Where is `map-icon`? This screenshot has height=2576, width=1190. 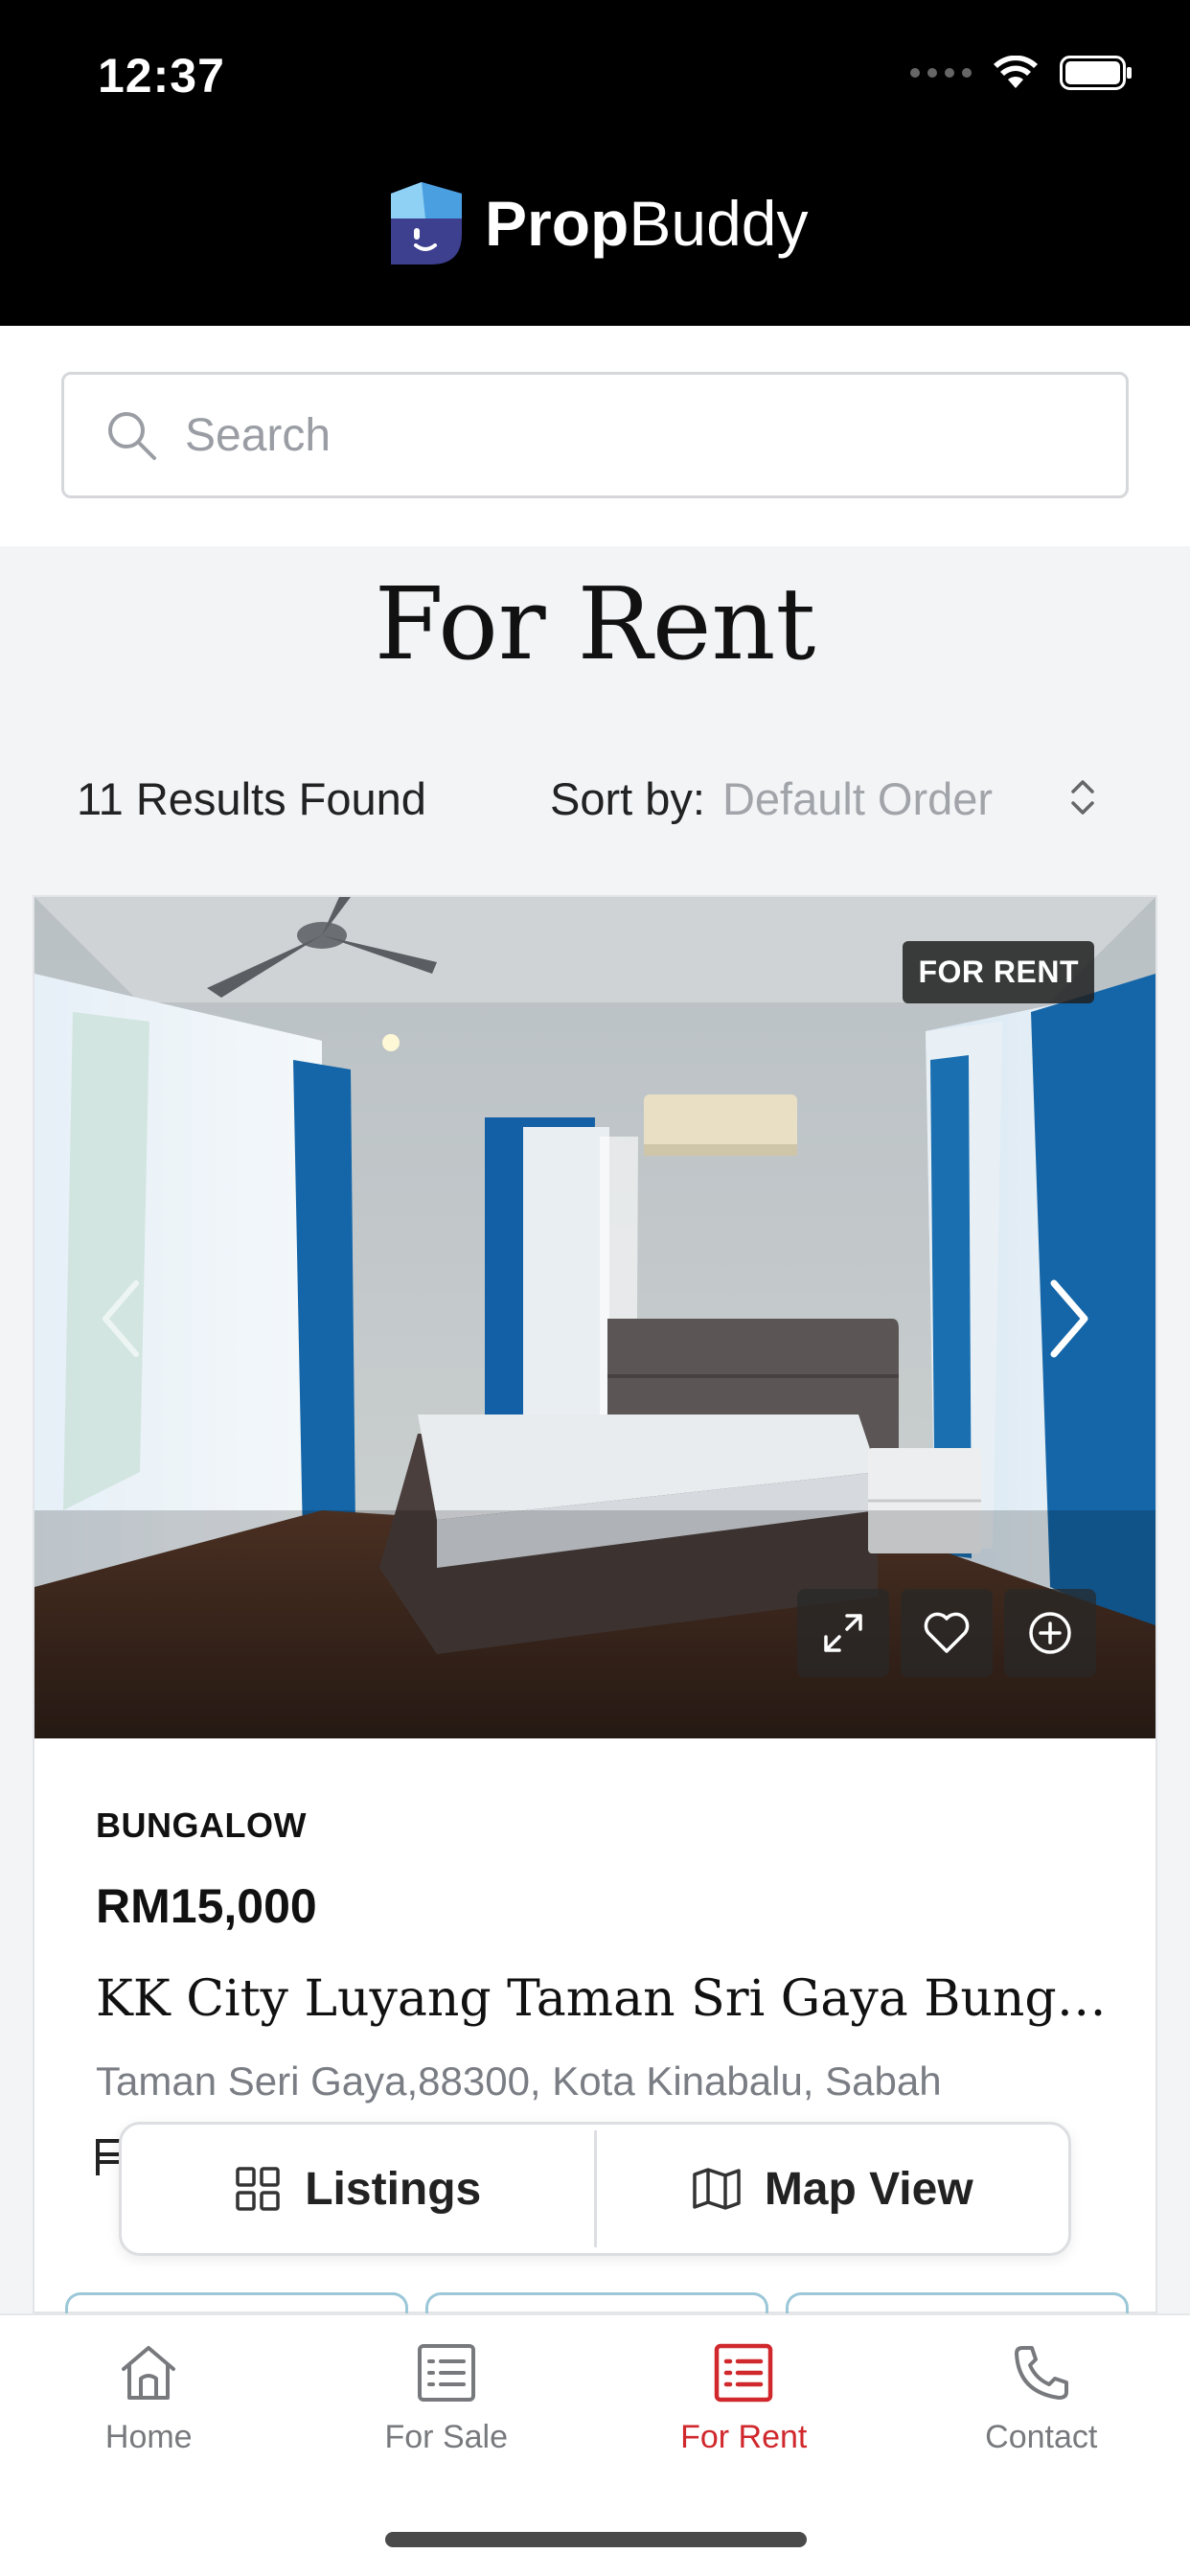
map-icon is located at coordinates (717, 2189).